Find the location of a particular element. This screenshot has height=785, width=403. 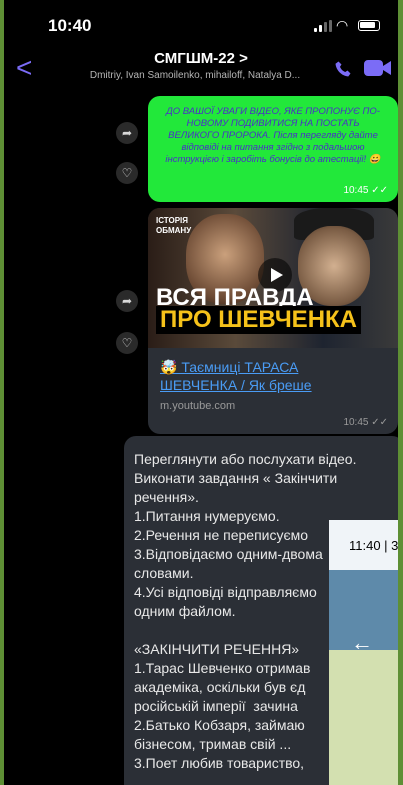

overlay-time: 11:40 | 3 is located at coordinates (374, 545).